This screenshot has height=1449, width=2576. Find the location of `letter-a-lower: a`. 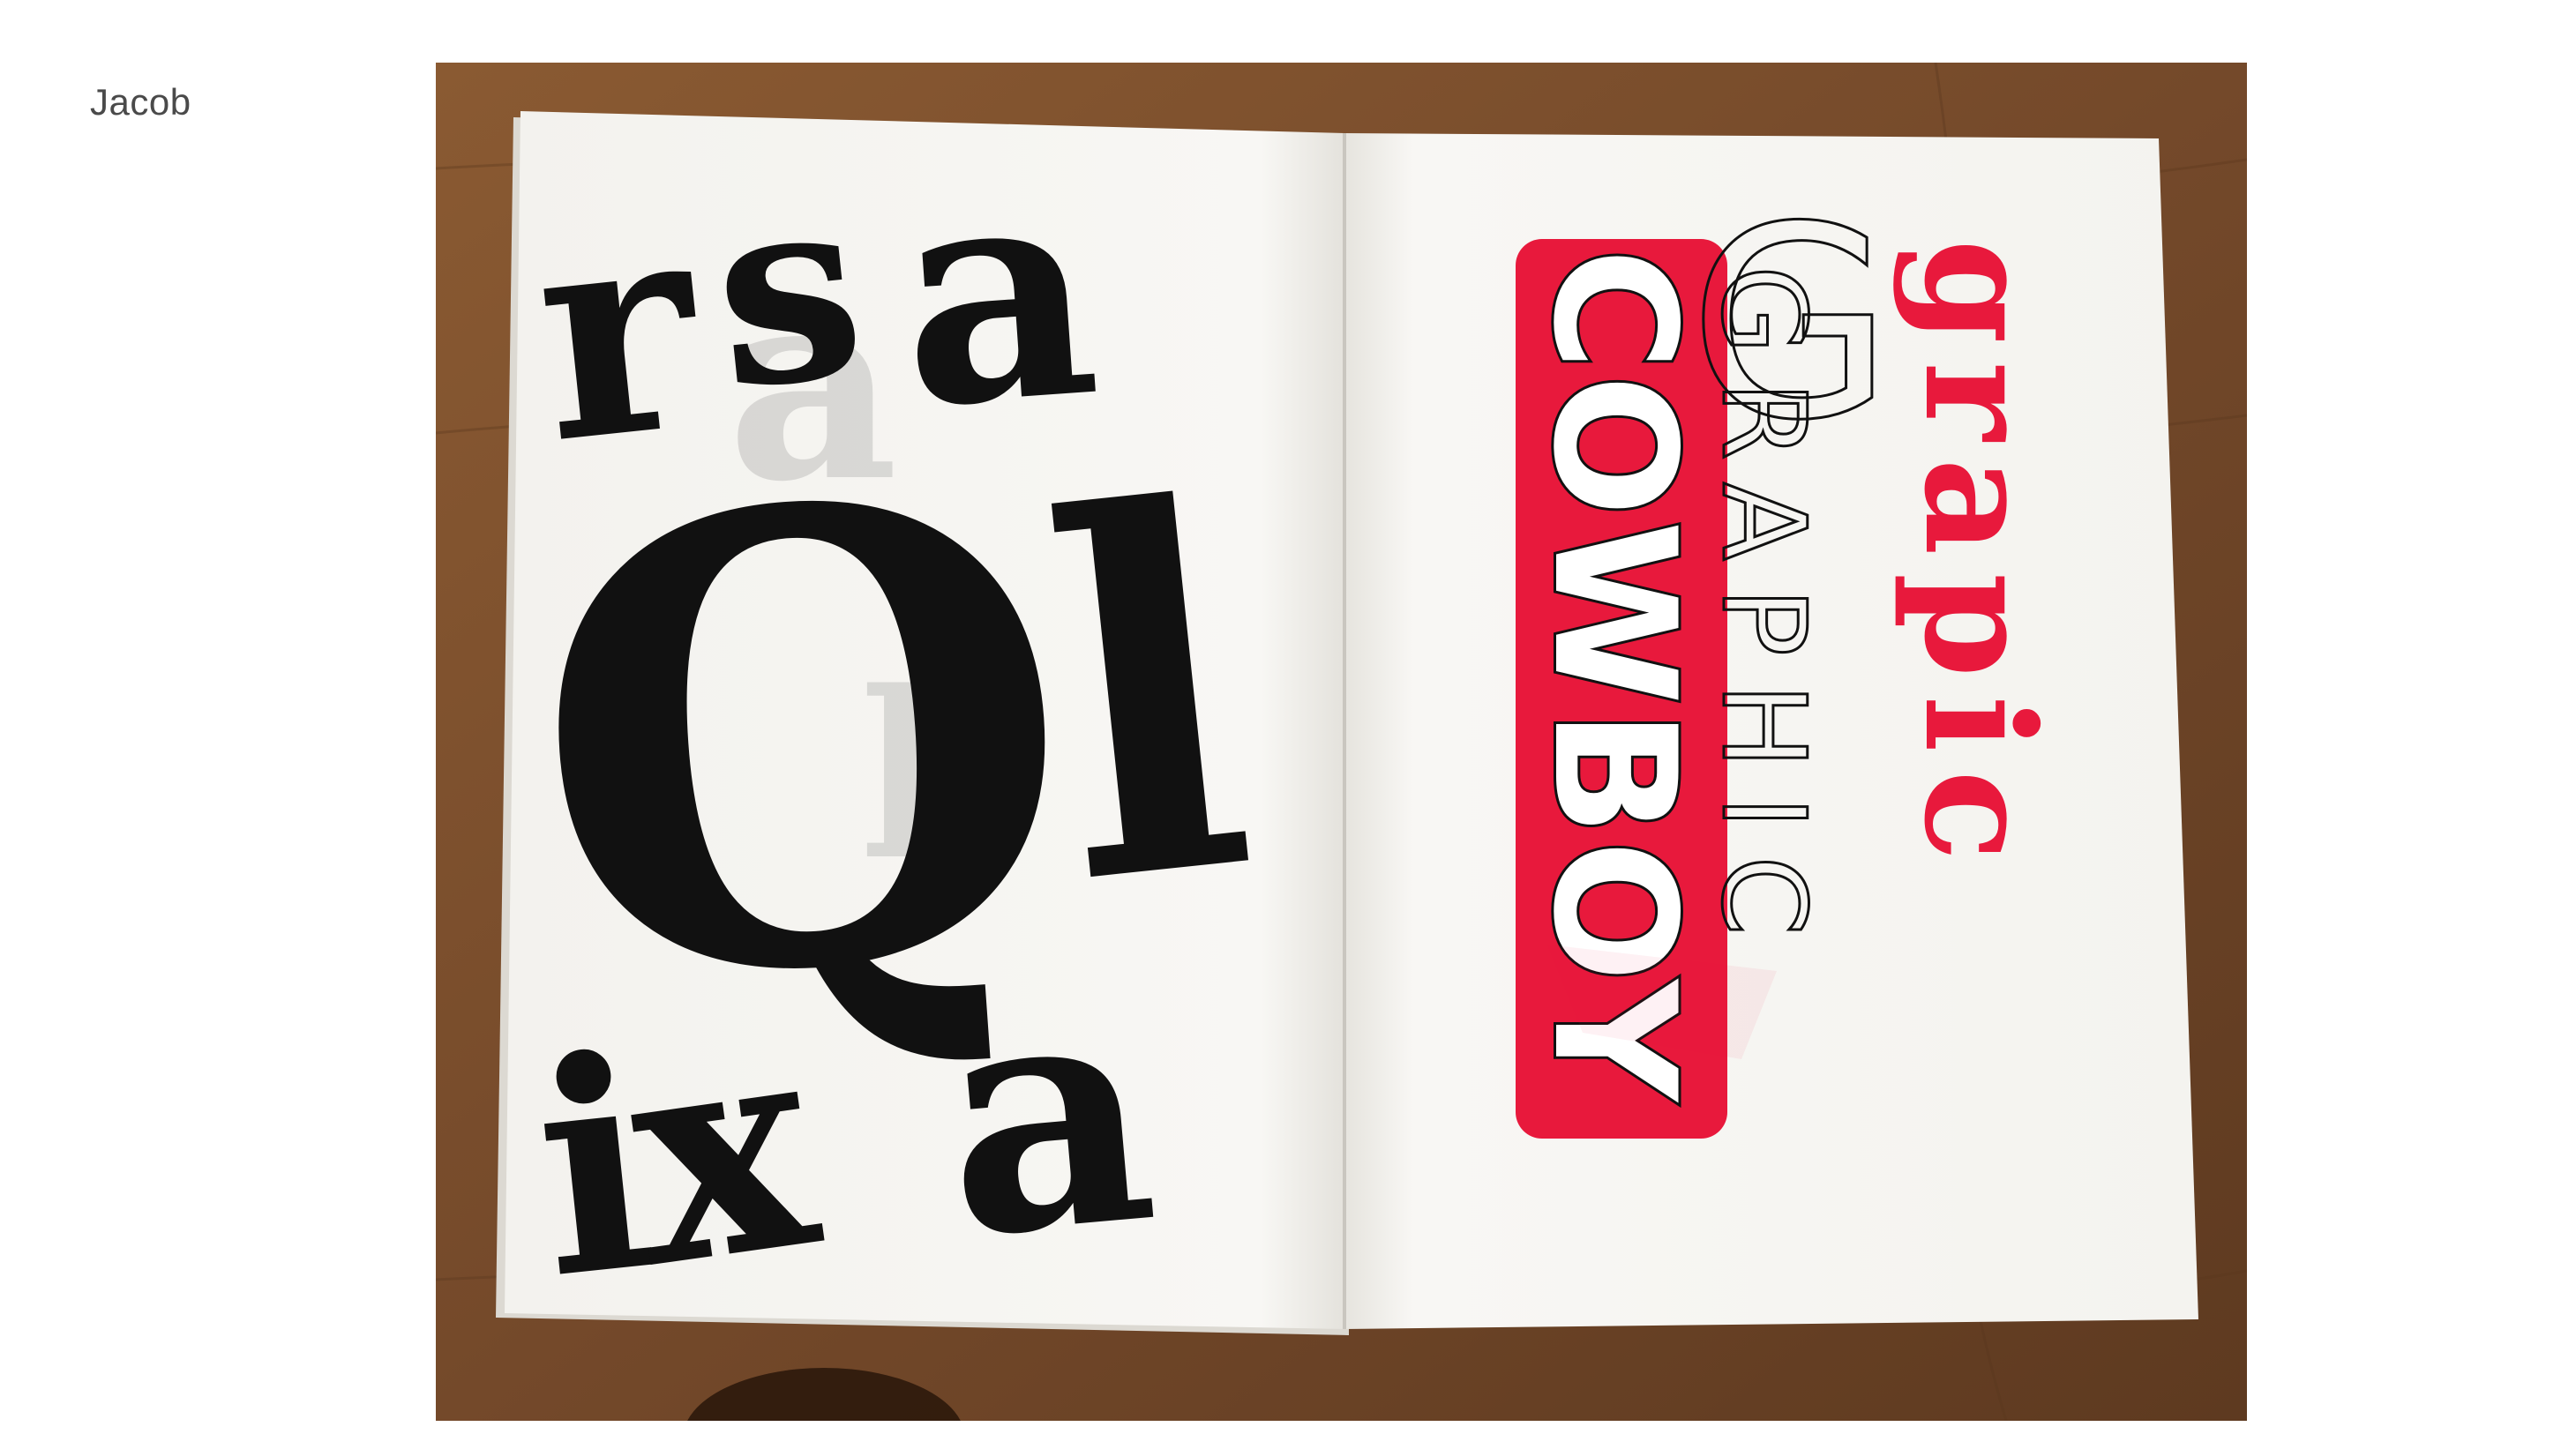

letter-a-lower: a is located at coordinates (1048, 1114).